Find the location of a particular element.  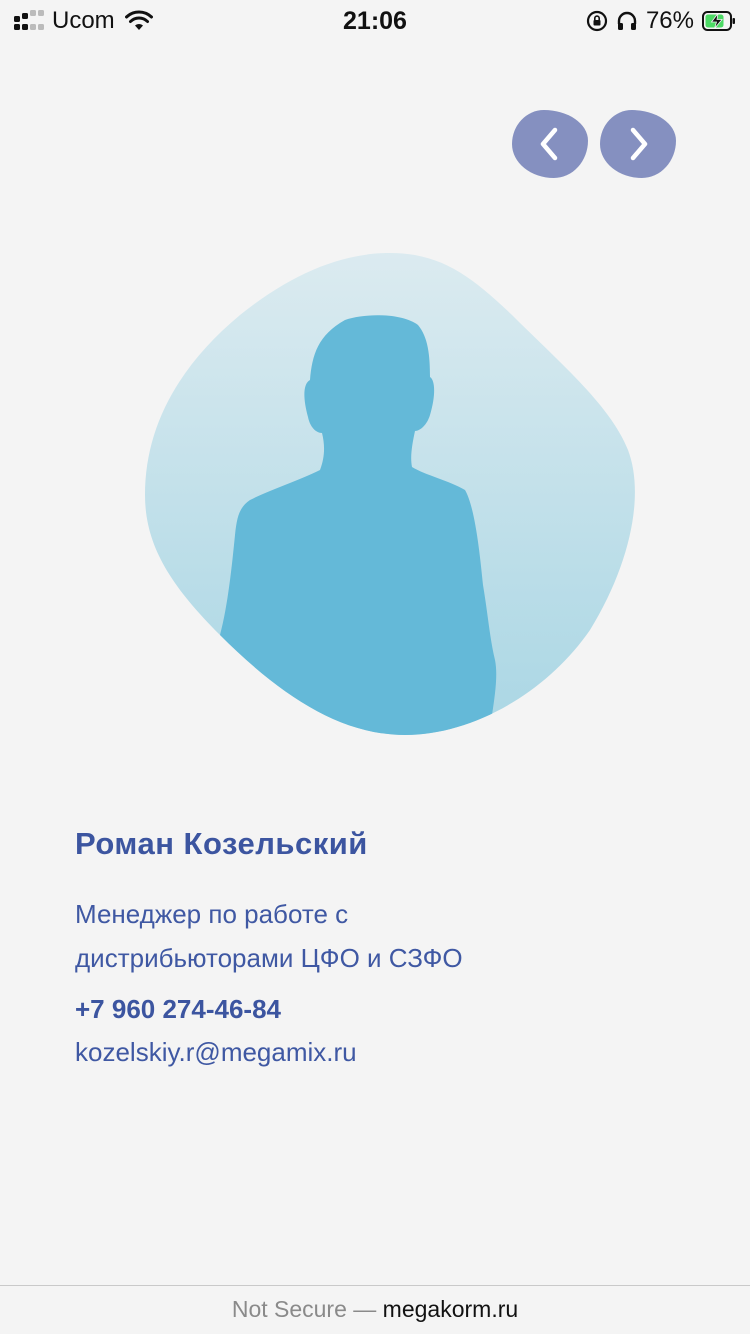

browser-address-bar: Not Secure — megakorm.ru is located at coordinates (375, 1309).